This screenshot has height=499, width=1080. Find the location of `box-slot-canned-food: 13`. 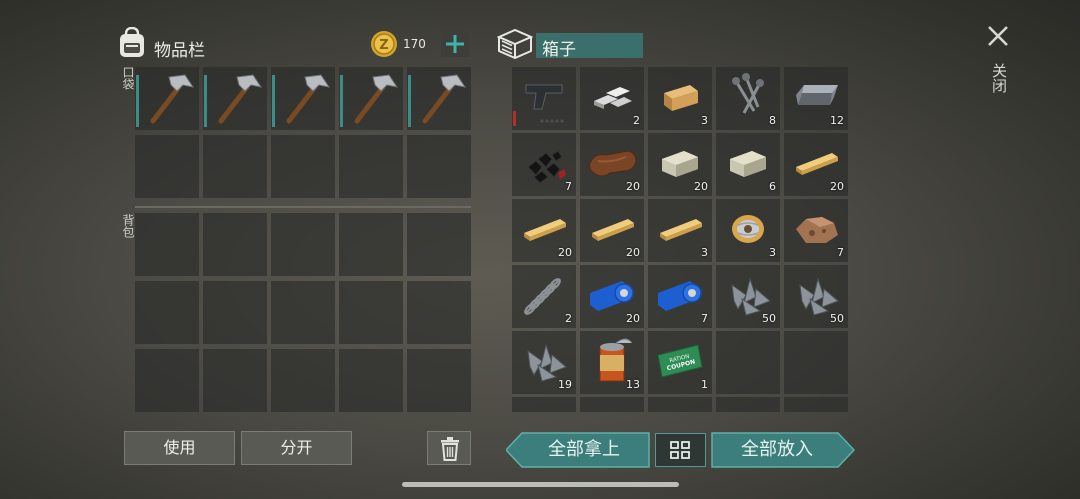

box-slot-canned-food: 13 is located at coordinates (612, 362).